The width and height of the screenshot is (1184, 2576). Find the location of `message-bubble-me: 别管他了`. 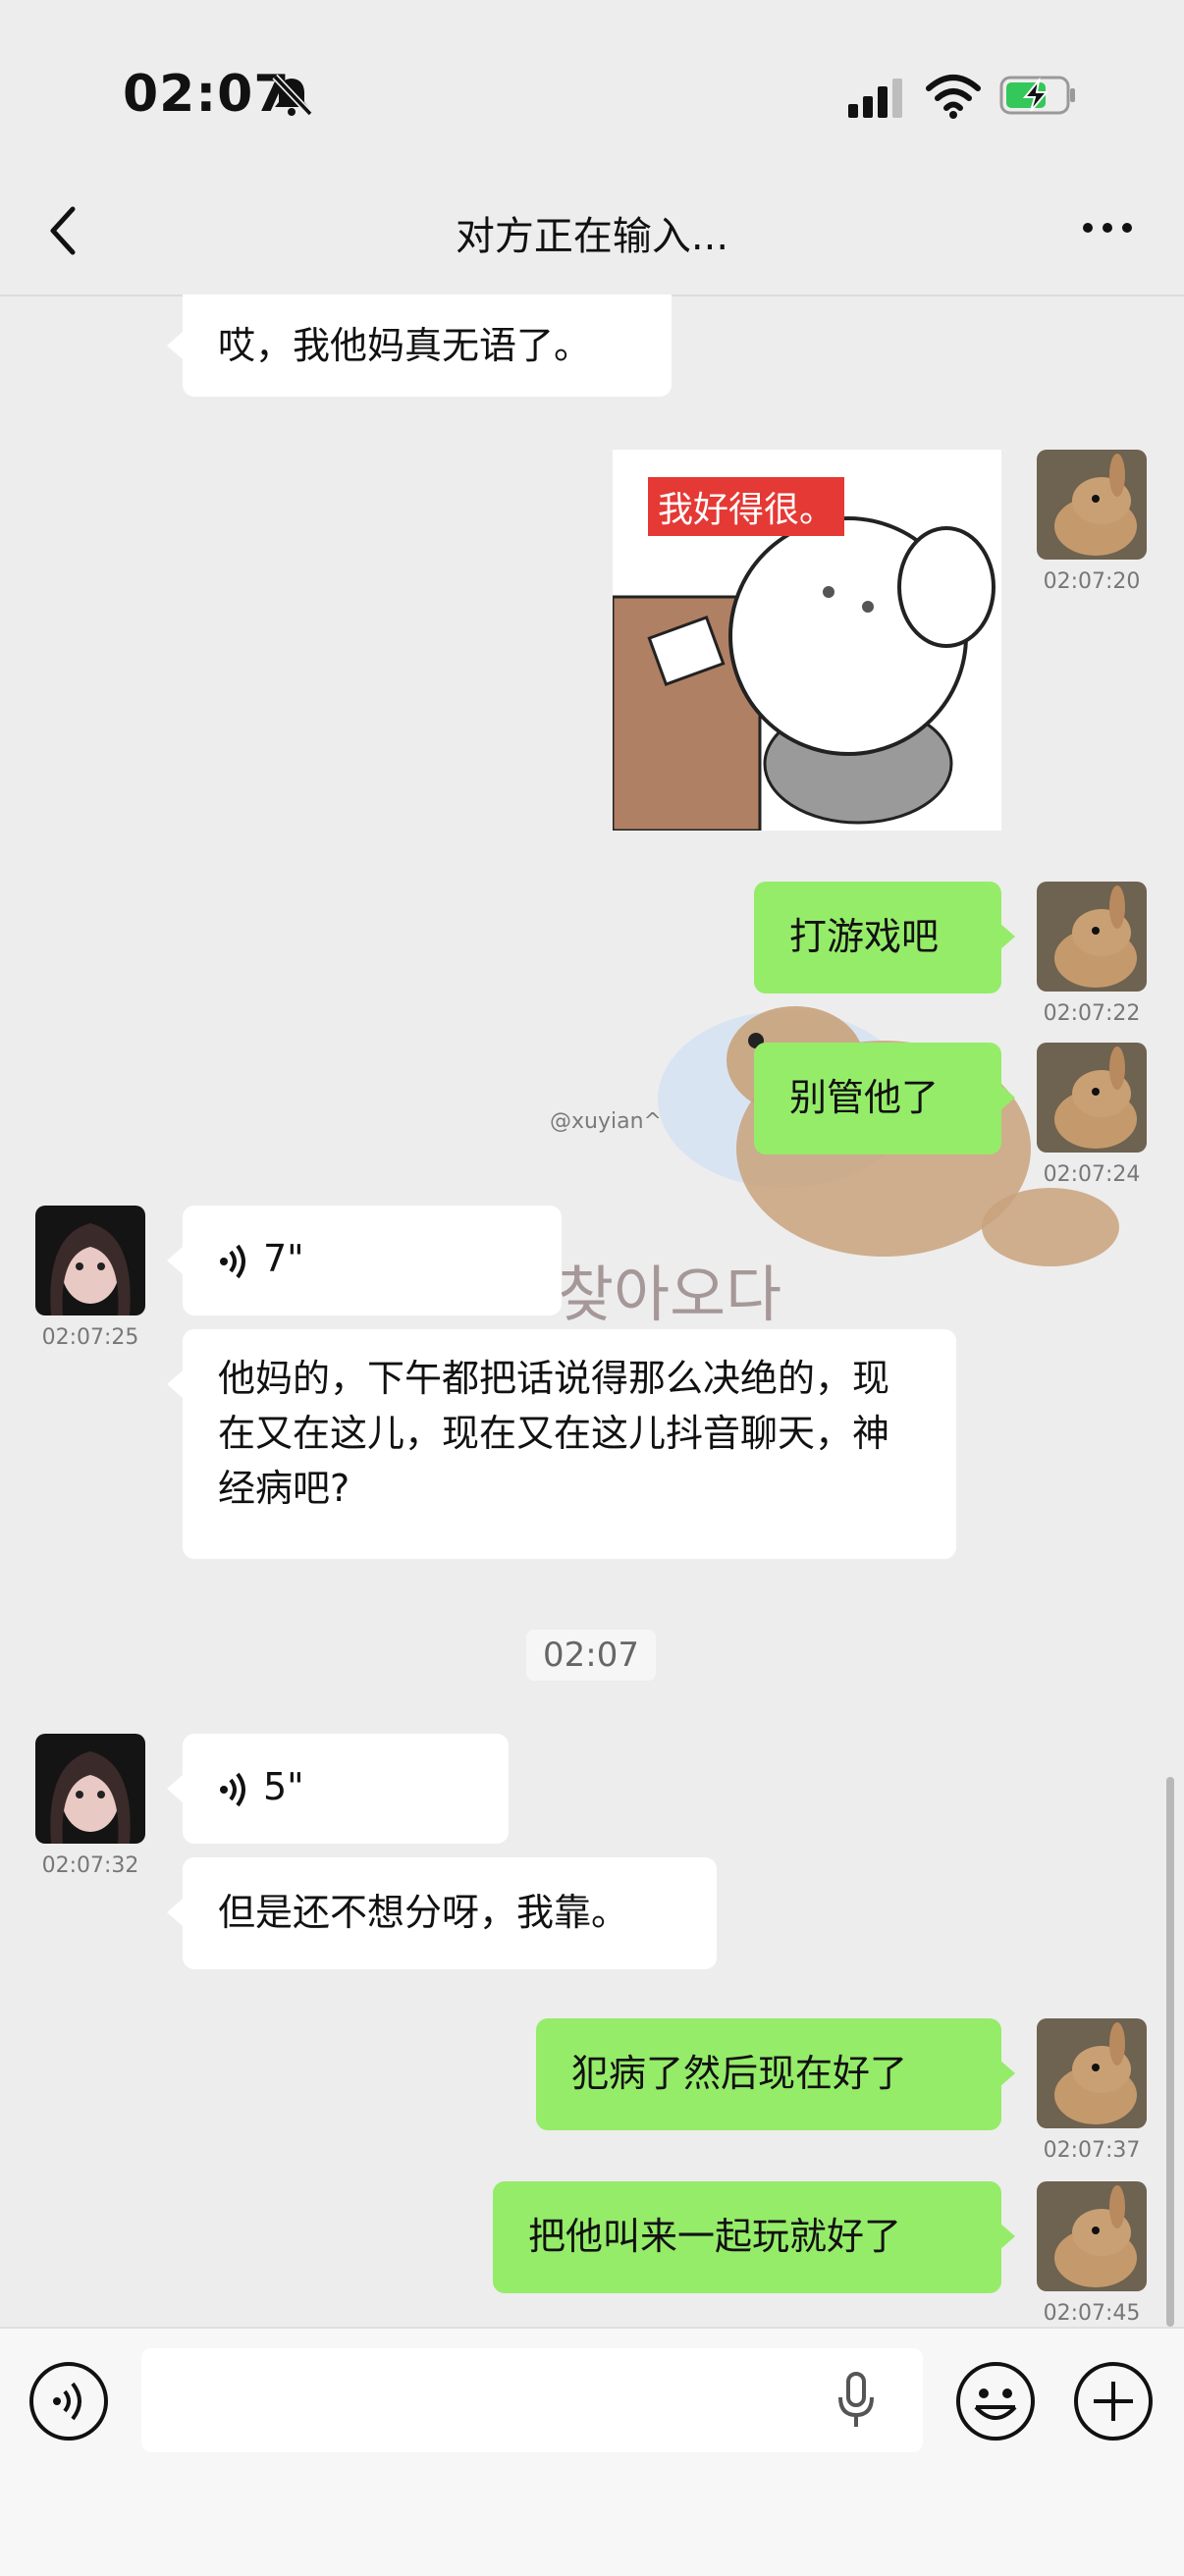

message-bubble-me: 别管他了 is located at coordinates (877, 1098).